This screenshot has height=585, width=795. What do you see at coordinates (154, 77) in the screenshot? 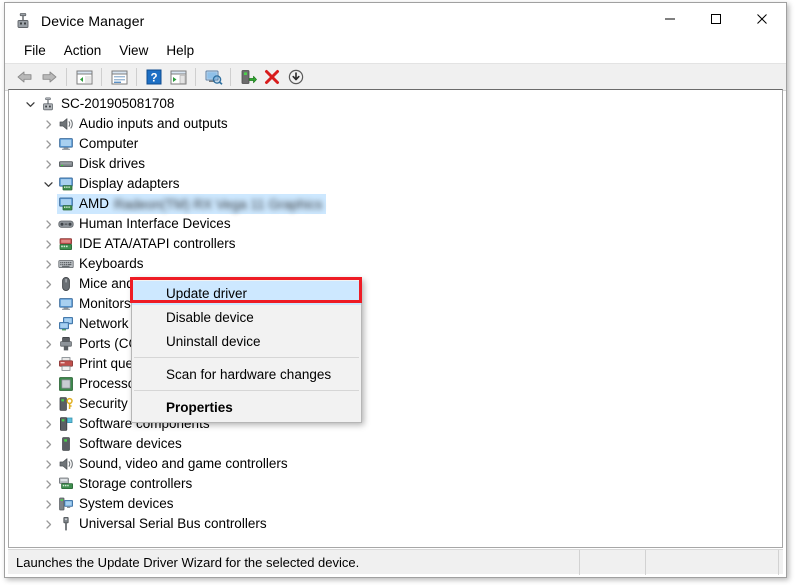
I see `help-icon: ?` at bounding box center [154, 77].